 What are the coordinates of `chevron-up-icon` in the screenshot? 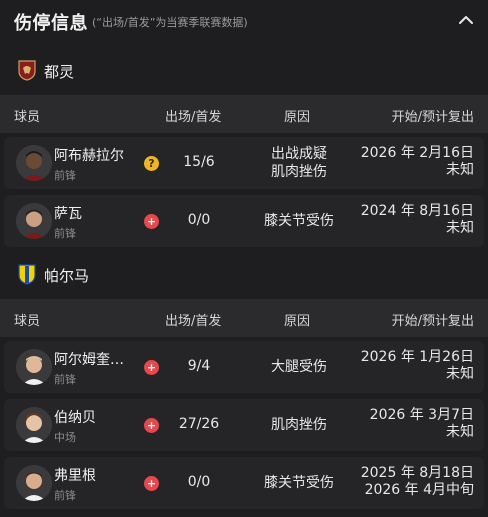 It's located at (466, 20).